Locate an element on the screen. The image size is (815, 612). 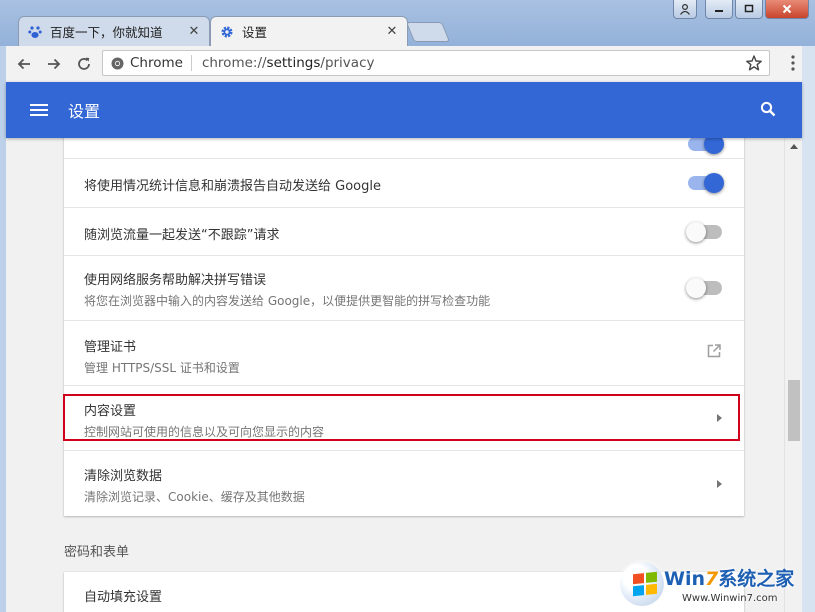
user-icon is located at coordinates (685, 9).